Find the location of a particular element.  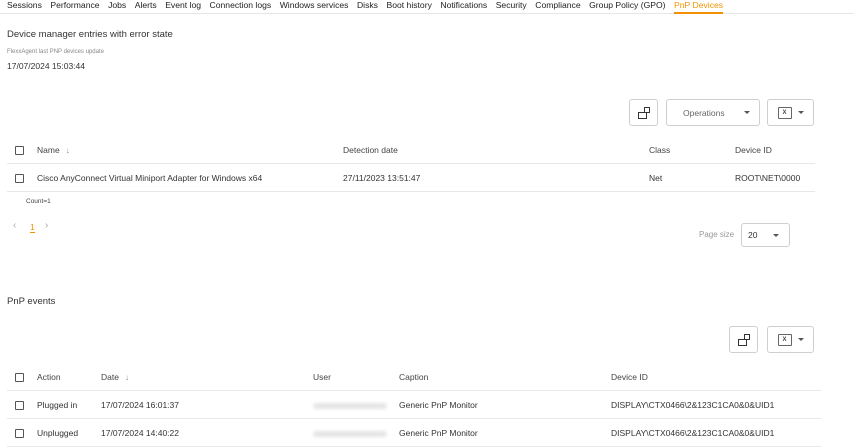

tab-notifications: Notifications is located at coordinates (463, 5).